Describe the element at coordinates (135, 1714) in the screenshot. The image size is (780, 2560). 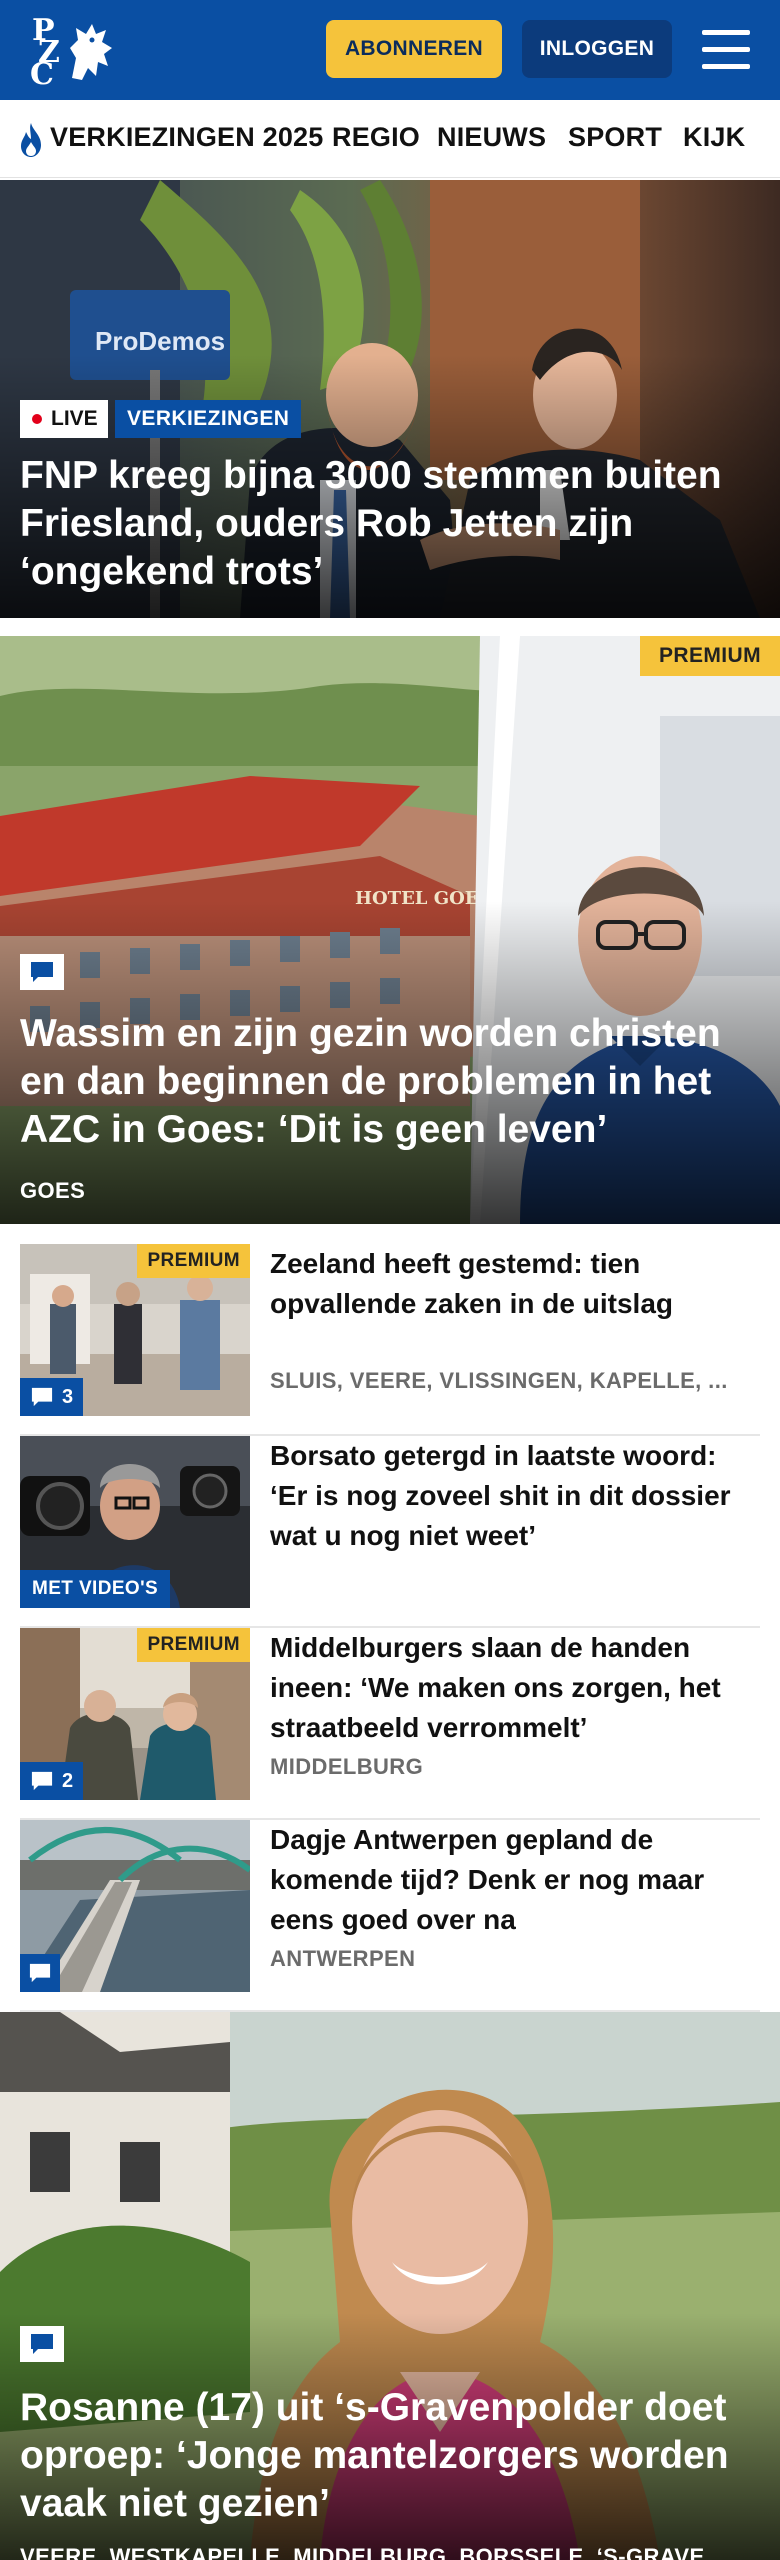
I see `thumbnail: PREMIUM 2` at that location.